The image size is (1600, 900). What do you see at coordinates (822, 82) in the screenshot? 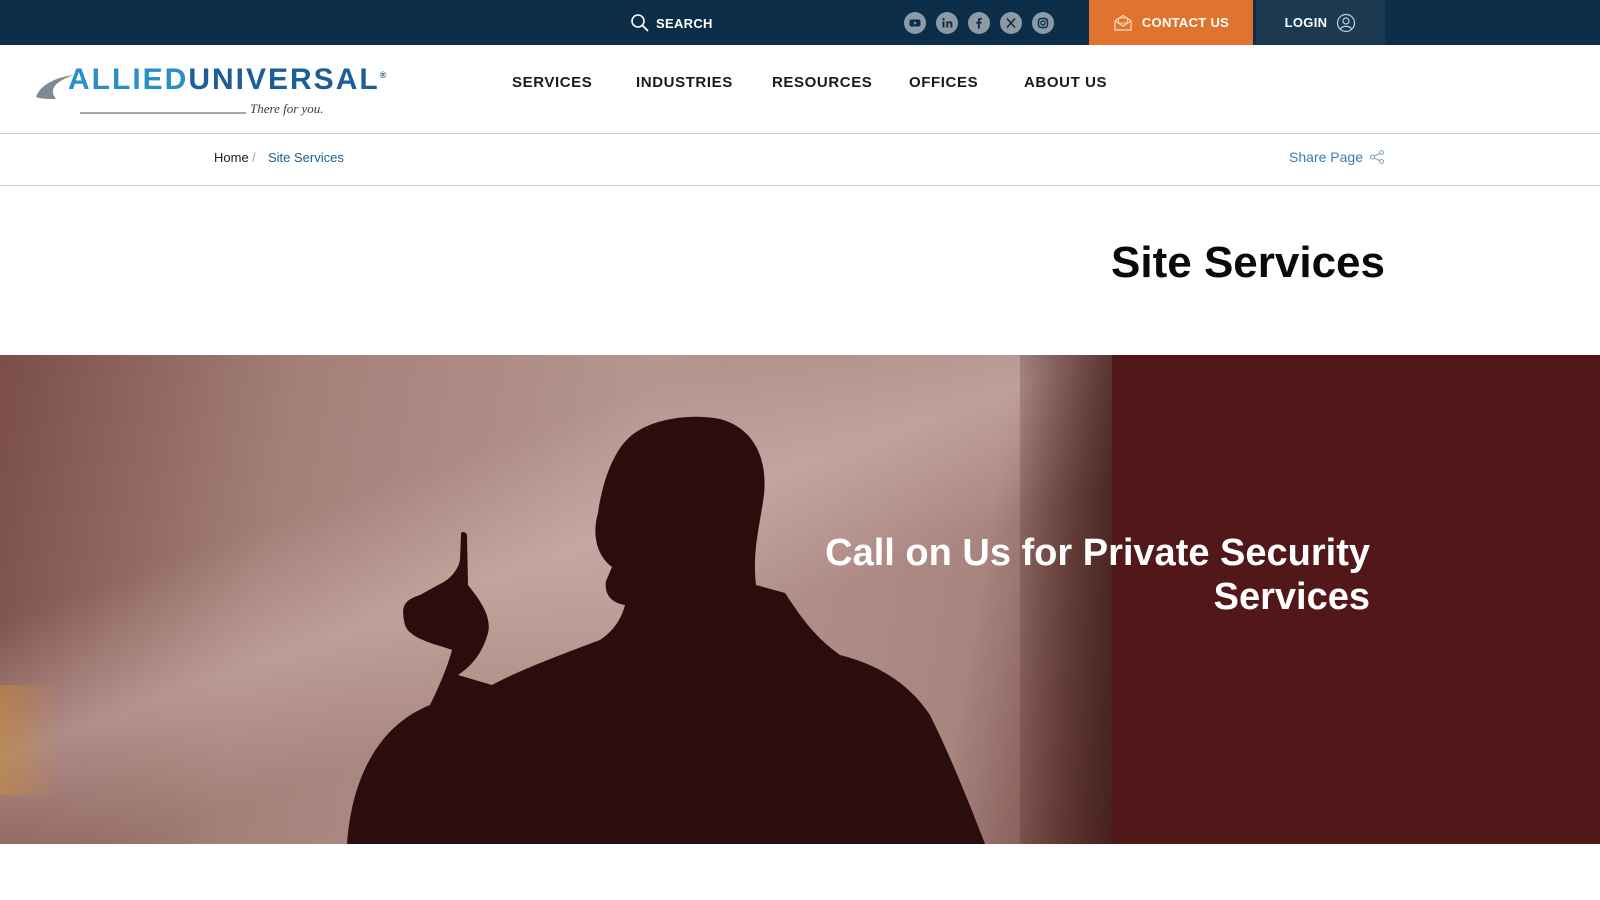
I see `nav-resources: RESOURCES` at bounding box center [822, 82].